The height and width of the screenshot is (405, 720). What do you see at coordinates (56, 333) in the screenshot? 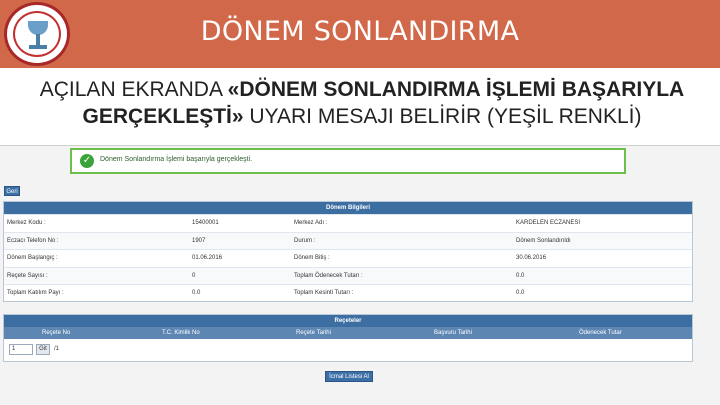
I see `column-header: Reçete No` at bounding box center [56, 333].